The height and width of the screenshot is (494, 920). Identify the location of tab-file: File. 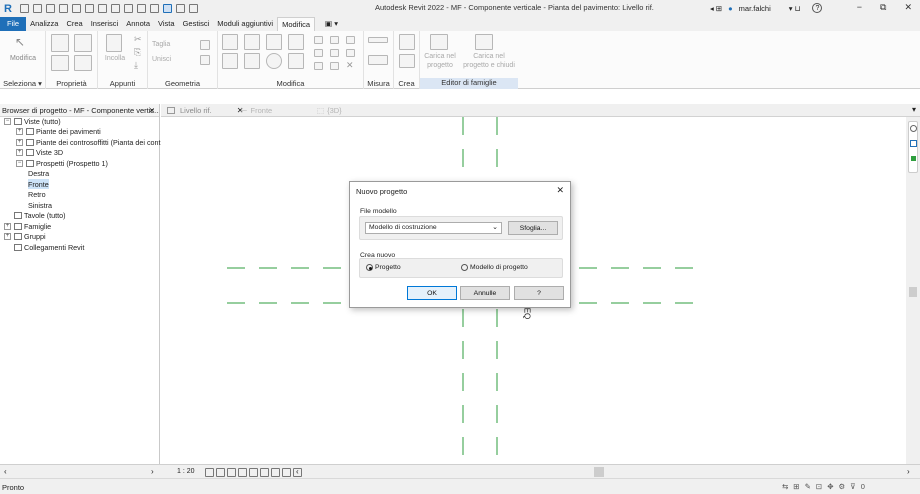
(13, 24).